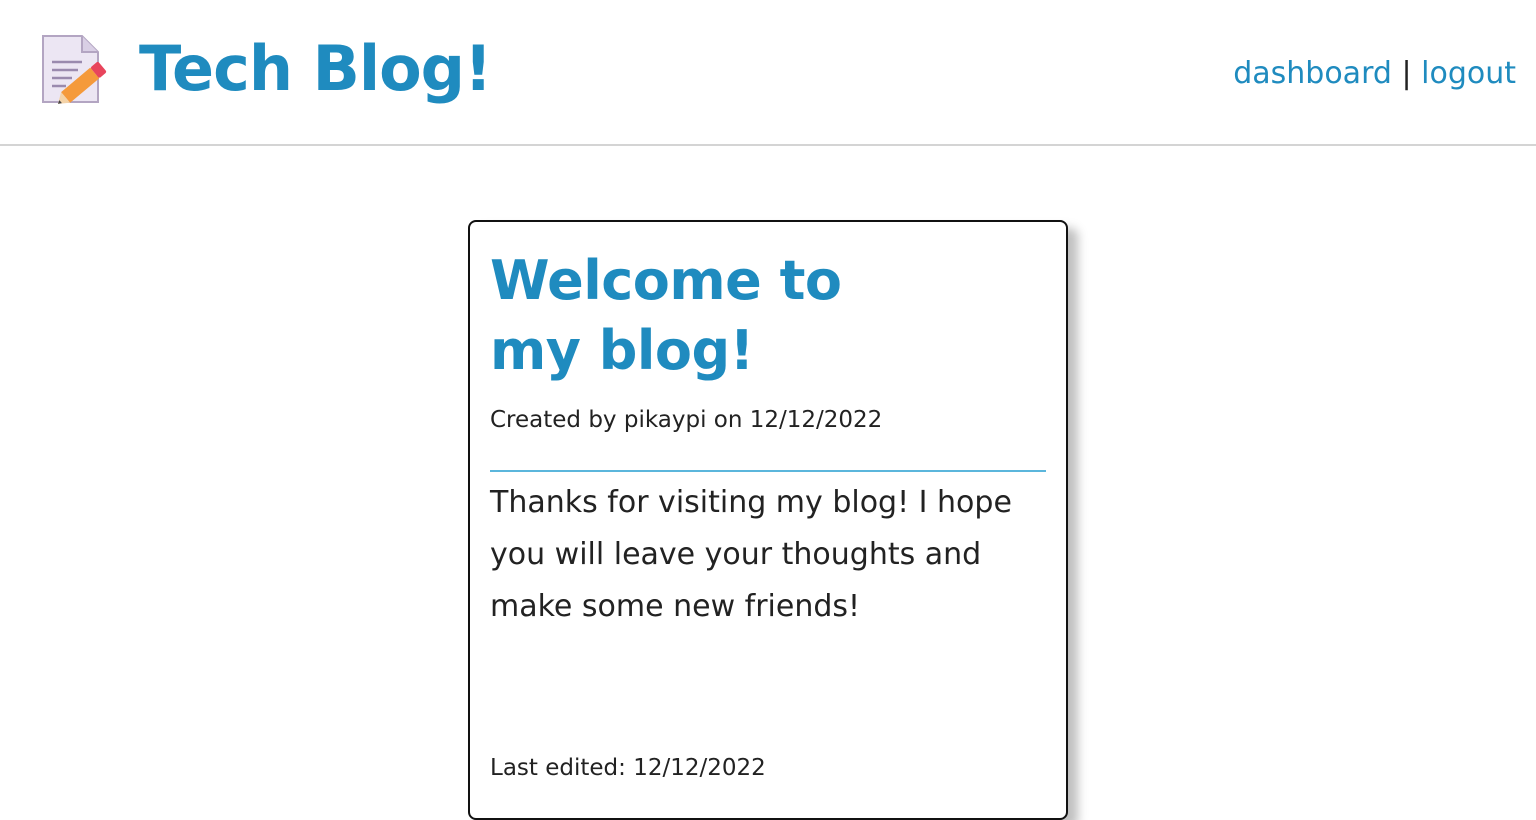  I want to click on dashboard-link: dashboard, so click(1312, 73).